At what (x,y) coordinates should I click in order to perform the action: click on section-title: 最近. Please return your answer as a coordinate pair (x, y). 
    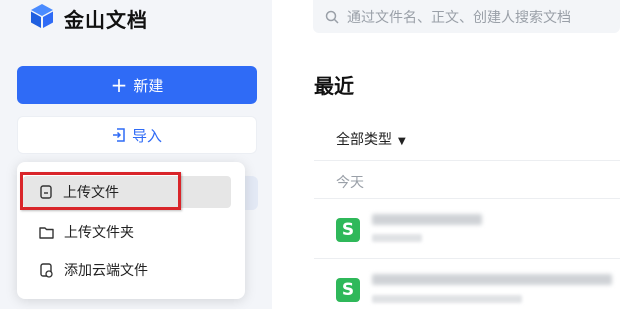
    Looking at the image, I should click on (334, 86).